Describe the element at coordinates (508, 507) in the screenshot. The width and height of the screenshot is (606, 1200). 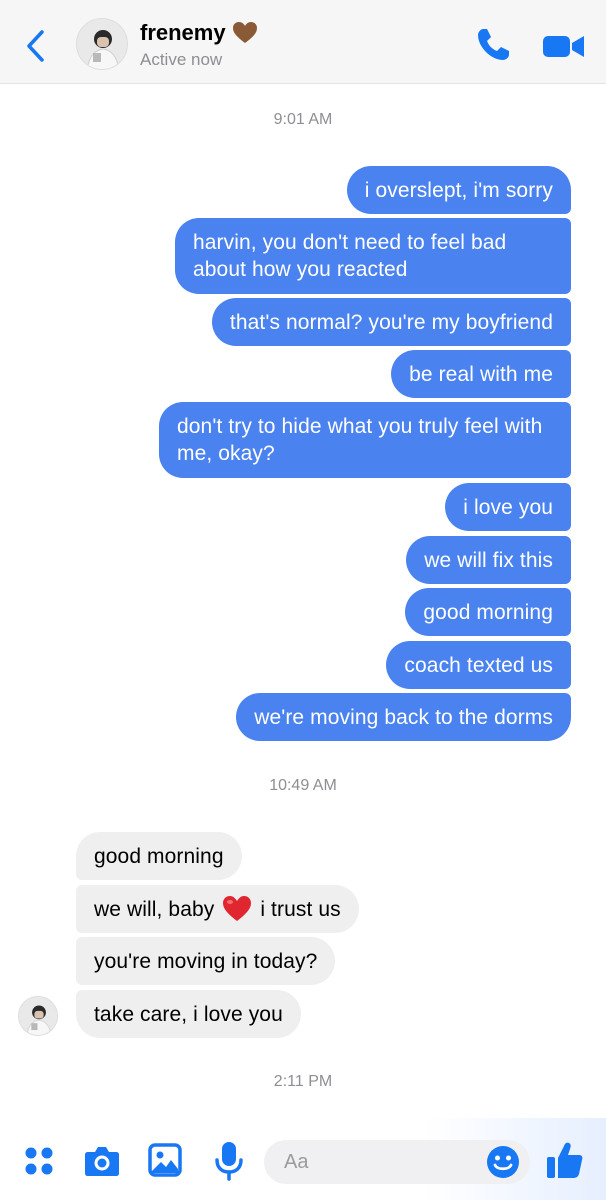
I see `outgoing-message: i love you` at that location.